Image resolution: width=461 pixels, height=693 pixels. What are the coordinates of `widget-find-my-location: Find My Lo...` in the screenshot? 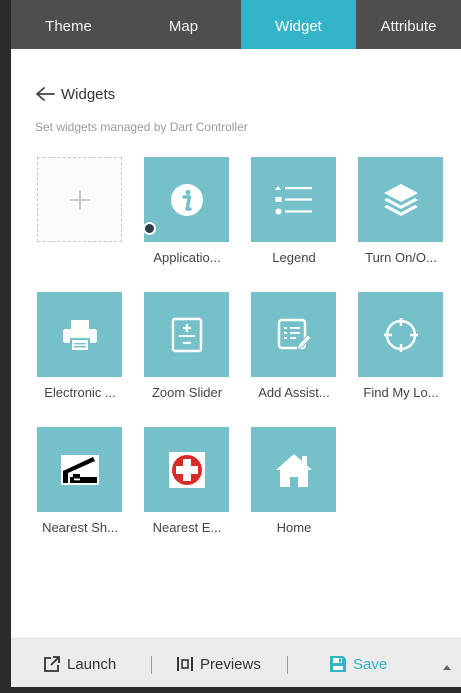 It's located at (401, 352).